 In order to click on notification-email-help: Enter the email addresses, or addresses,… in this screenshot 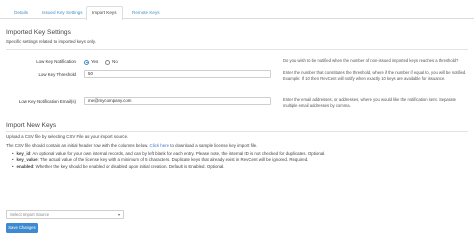, I will do `click(369, 102)`.